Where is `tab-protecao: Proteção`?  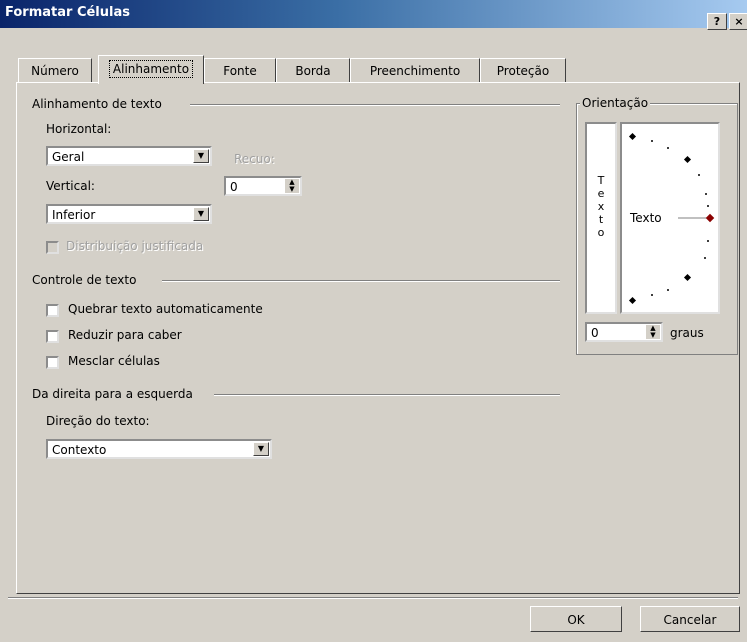 tab-protecao: Proteção is located at coordinates (523, 70).